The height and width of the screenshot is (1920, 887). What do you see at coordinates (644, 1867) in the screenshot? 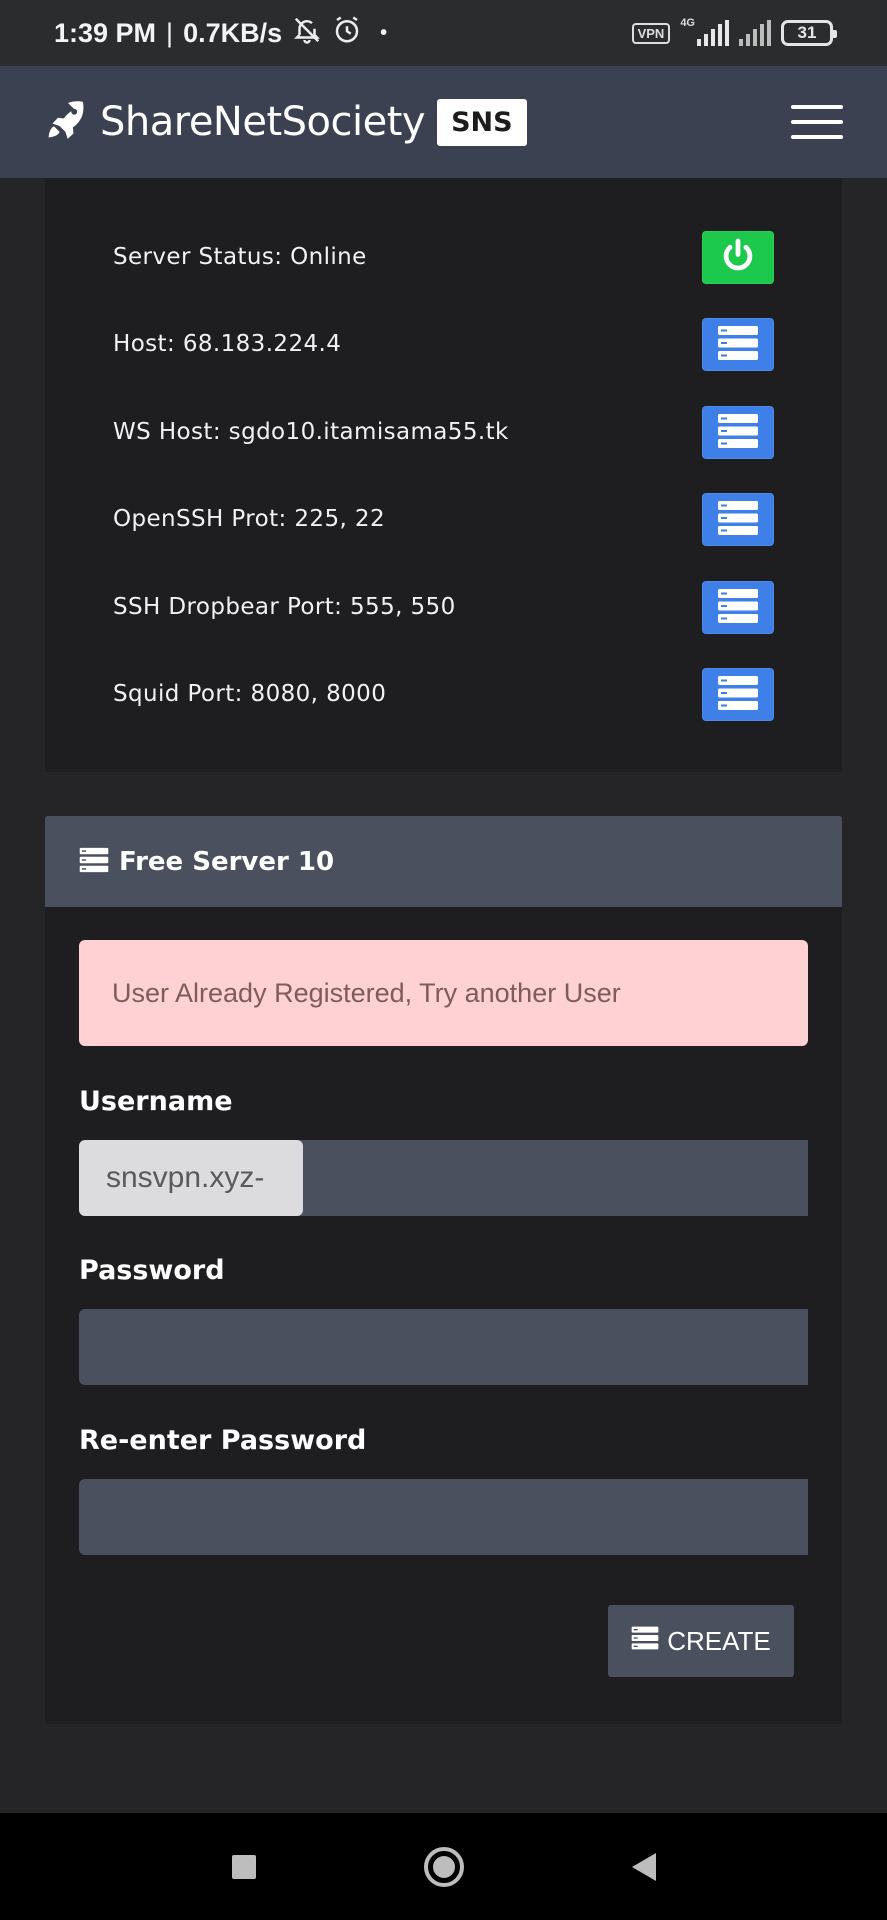
I see `back-icon` at bounding box center [644, 1867].